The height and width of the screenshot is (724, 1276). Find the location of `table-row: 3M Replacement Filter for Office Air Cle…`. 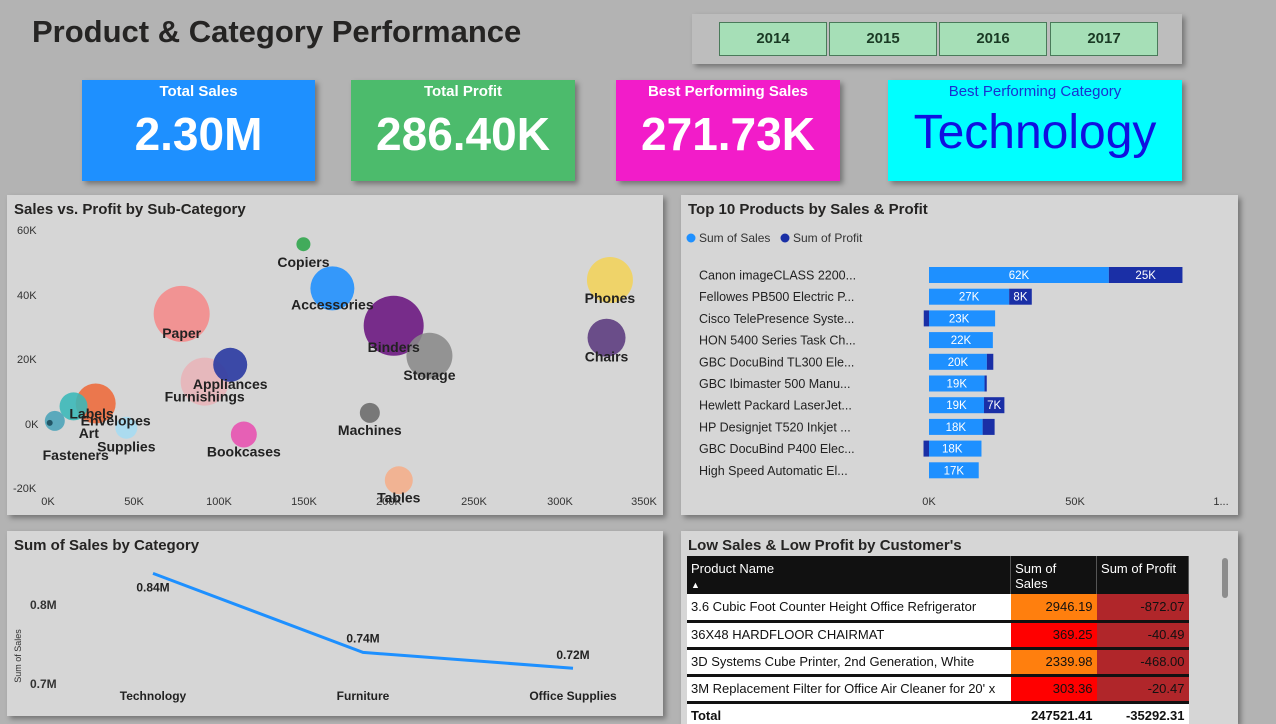

table-row: 3M Replacement Filter for Office Air Cle… is located at coordinates (938, 689).